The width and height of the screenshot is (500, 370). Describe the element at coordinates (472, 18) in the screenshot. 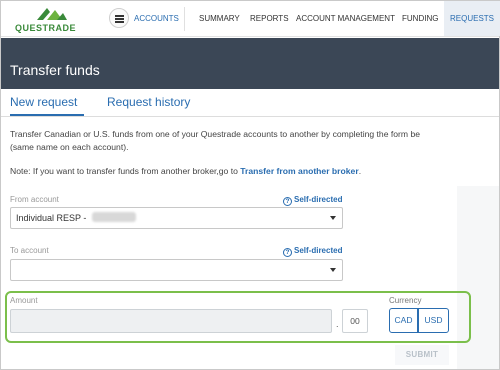

I see `nav-requests: REQUESTS` at that location.